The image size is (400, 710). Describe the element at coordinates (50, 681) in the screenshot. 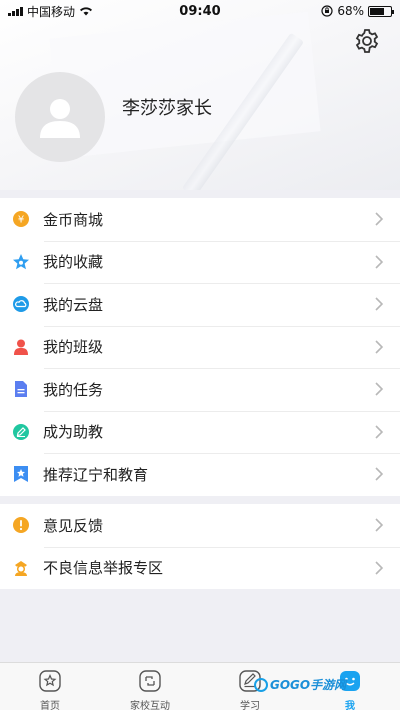

I see `home-icon` at that location.